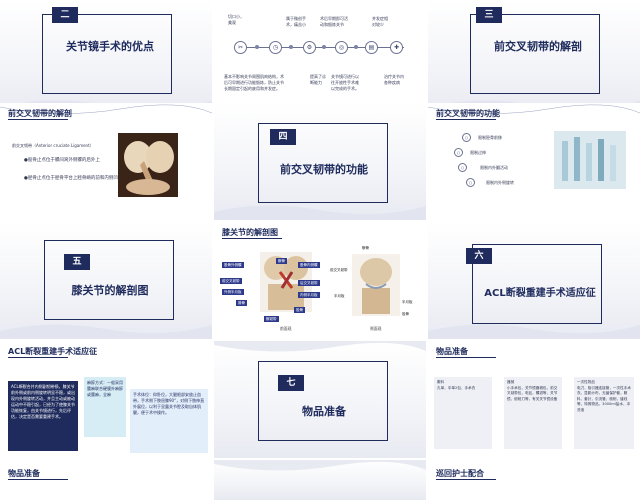 Image resolution: width=640 pixels, height=500 pixels. What do you see at coordinates (540, 293) in the screenshot?
I see `section-title: ACL断裂重建手术适应征` at bounding box center [540, 293].